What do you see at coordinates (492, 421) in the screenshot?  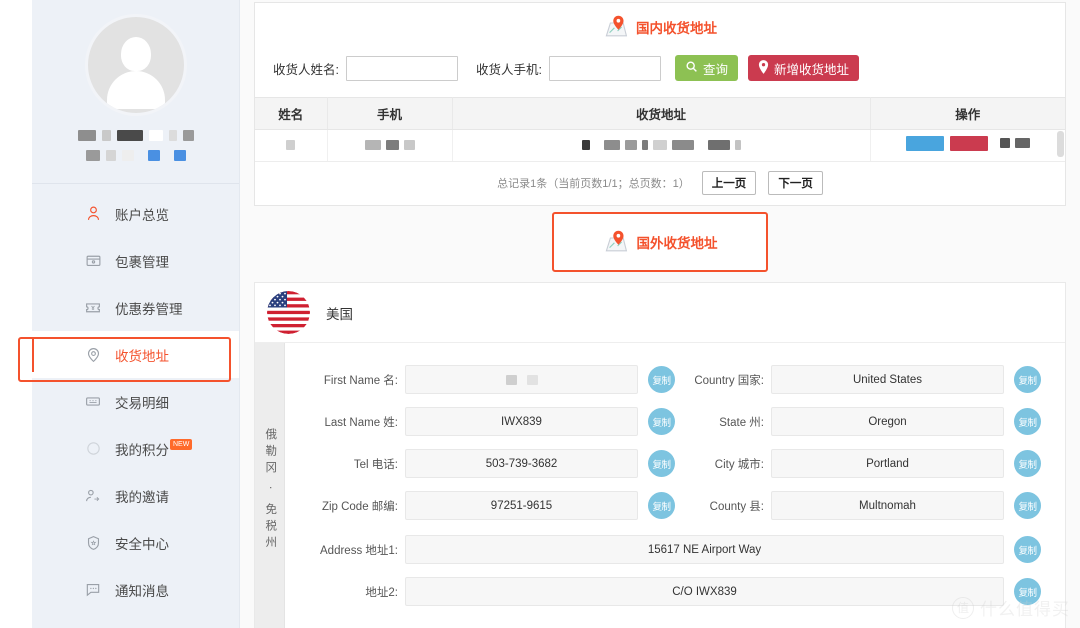 I see `field-last-name: Last Name 姓: IWX839 复制` at bounding box center [492, 421].